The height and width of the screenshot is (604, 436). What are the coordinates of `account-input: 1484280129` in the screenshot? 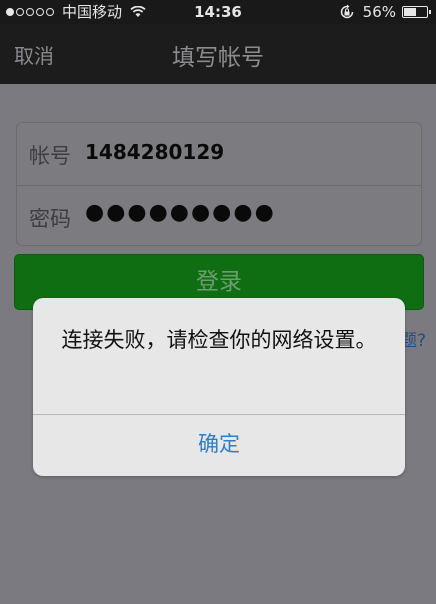 It's located at (154, 152).